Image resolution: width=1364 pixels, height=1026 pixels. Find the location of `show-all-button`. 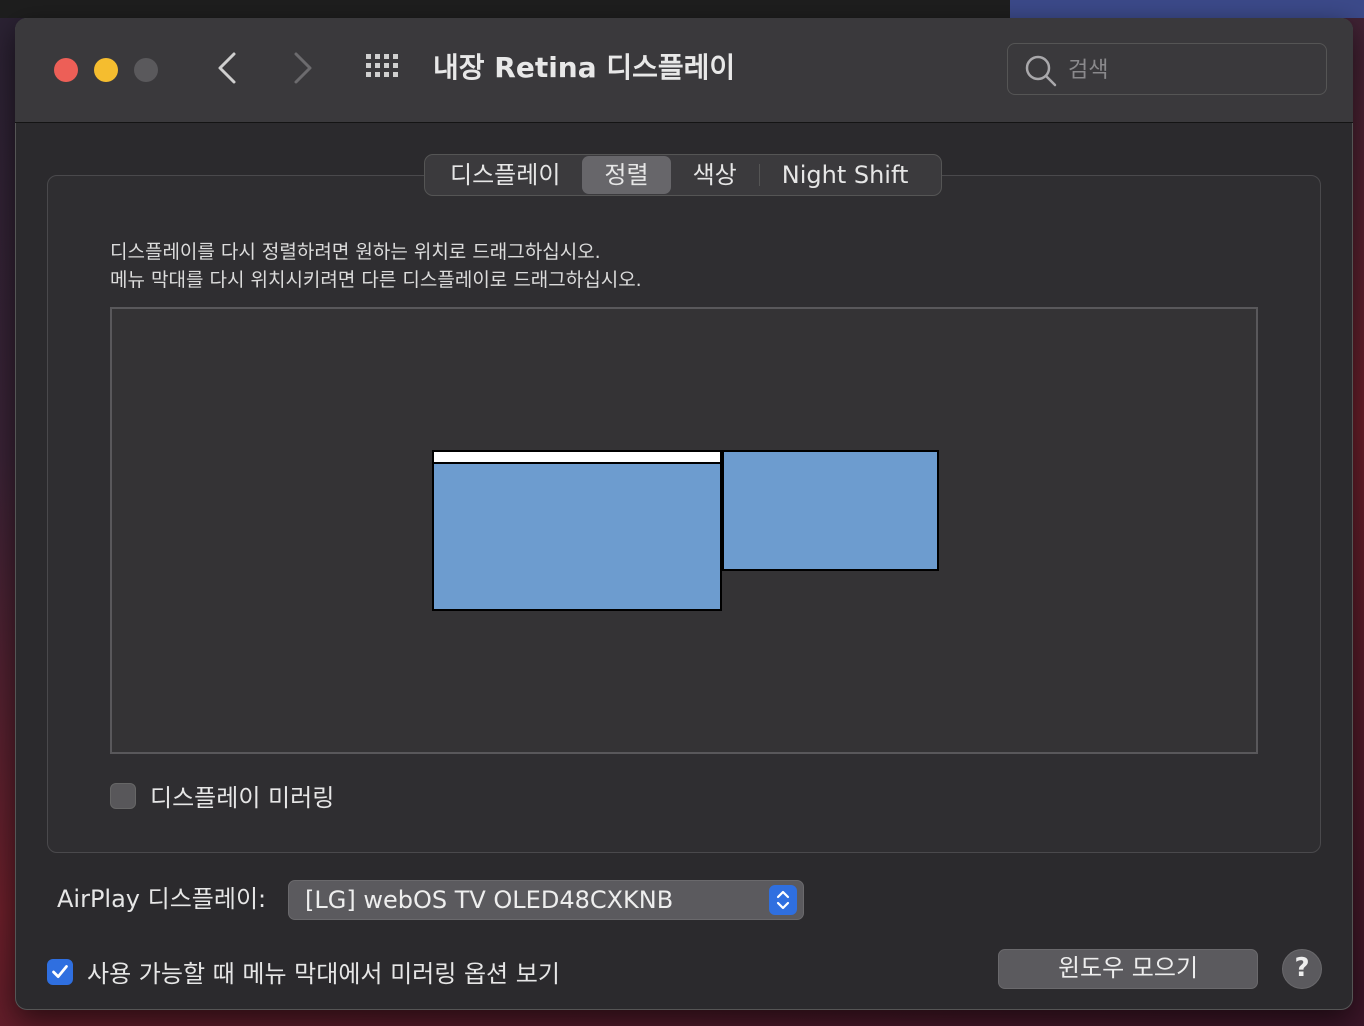

show-all-button is located at coordinates (384, 69).